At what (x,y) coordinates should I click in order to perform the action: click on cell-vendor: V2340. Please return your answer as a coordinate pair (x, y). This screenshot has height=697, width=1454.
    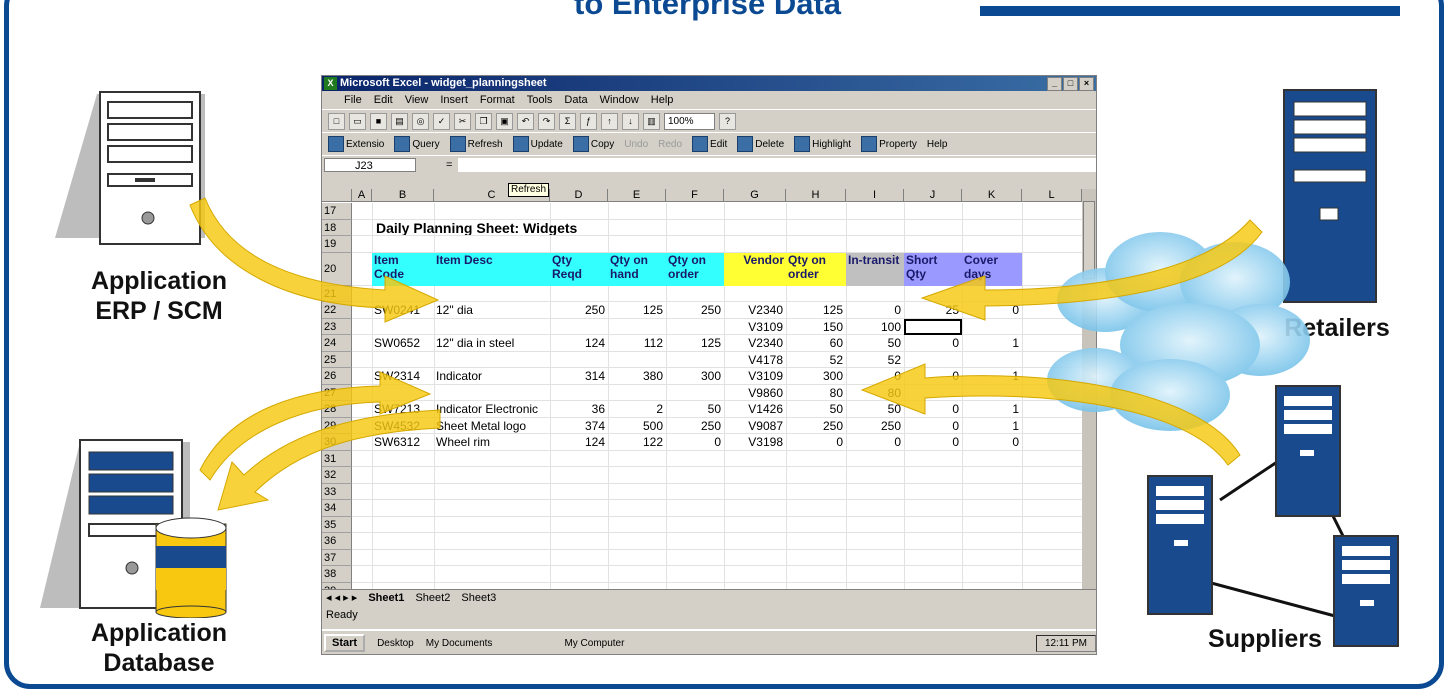
    Looking at the image, I should click on (754, 343).